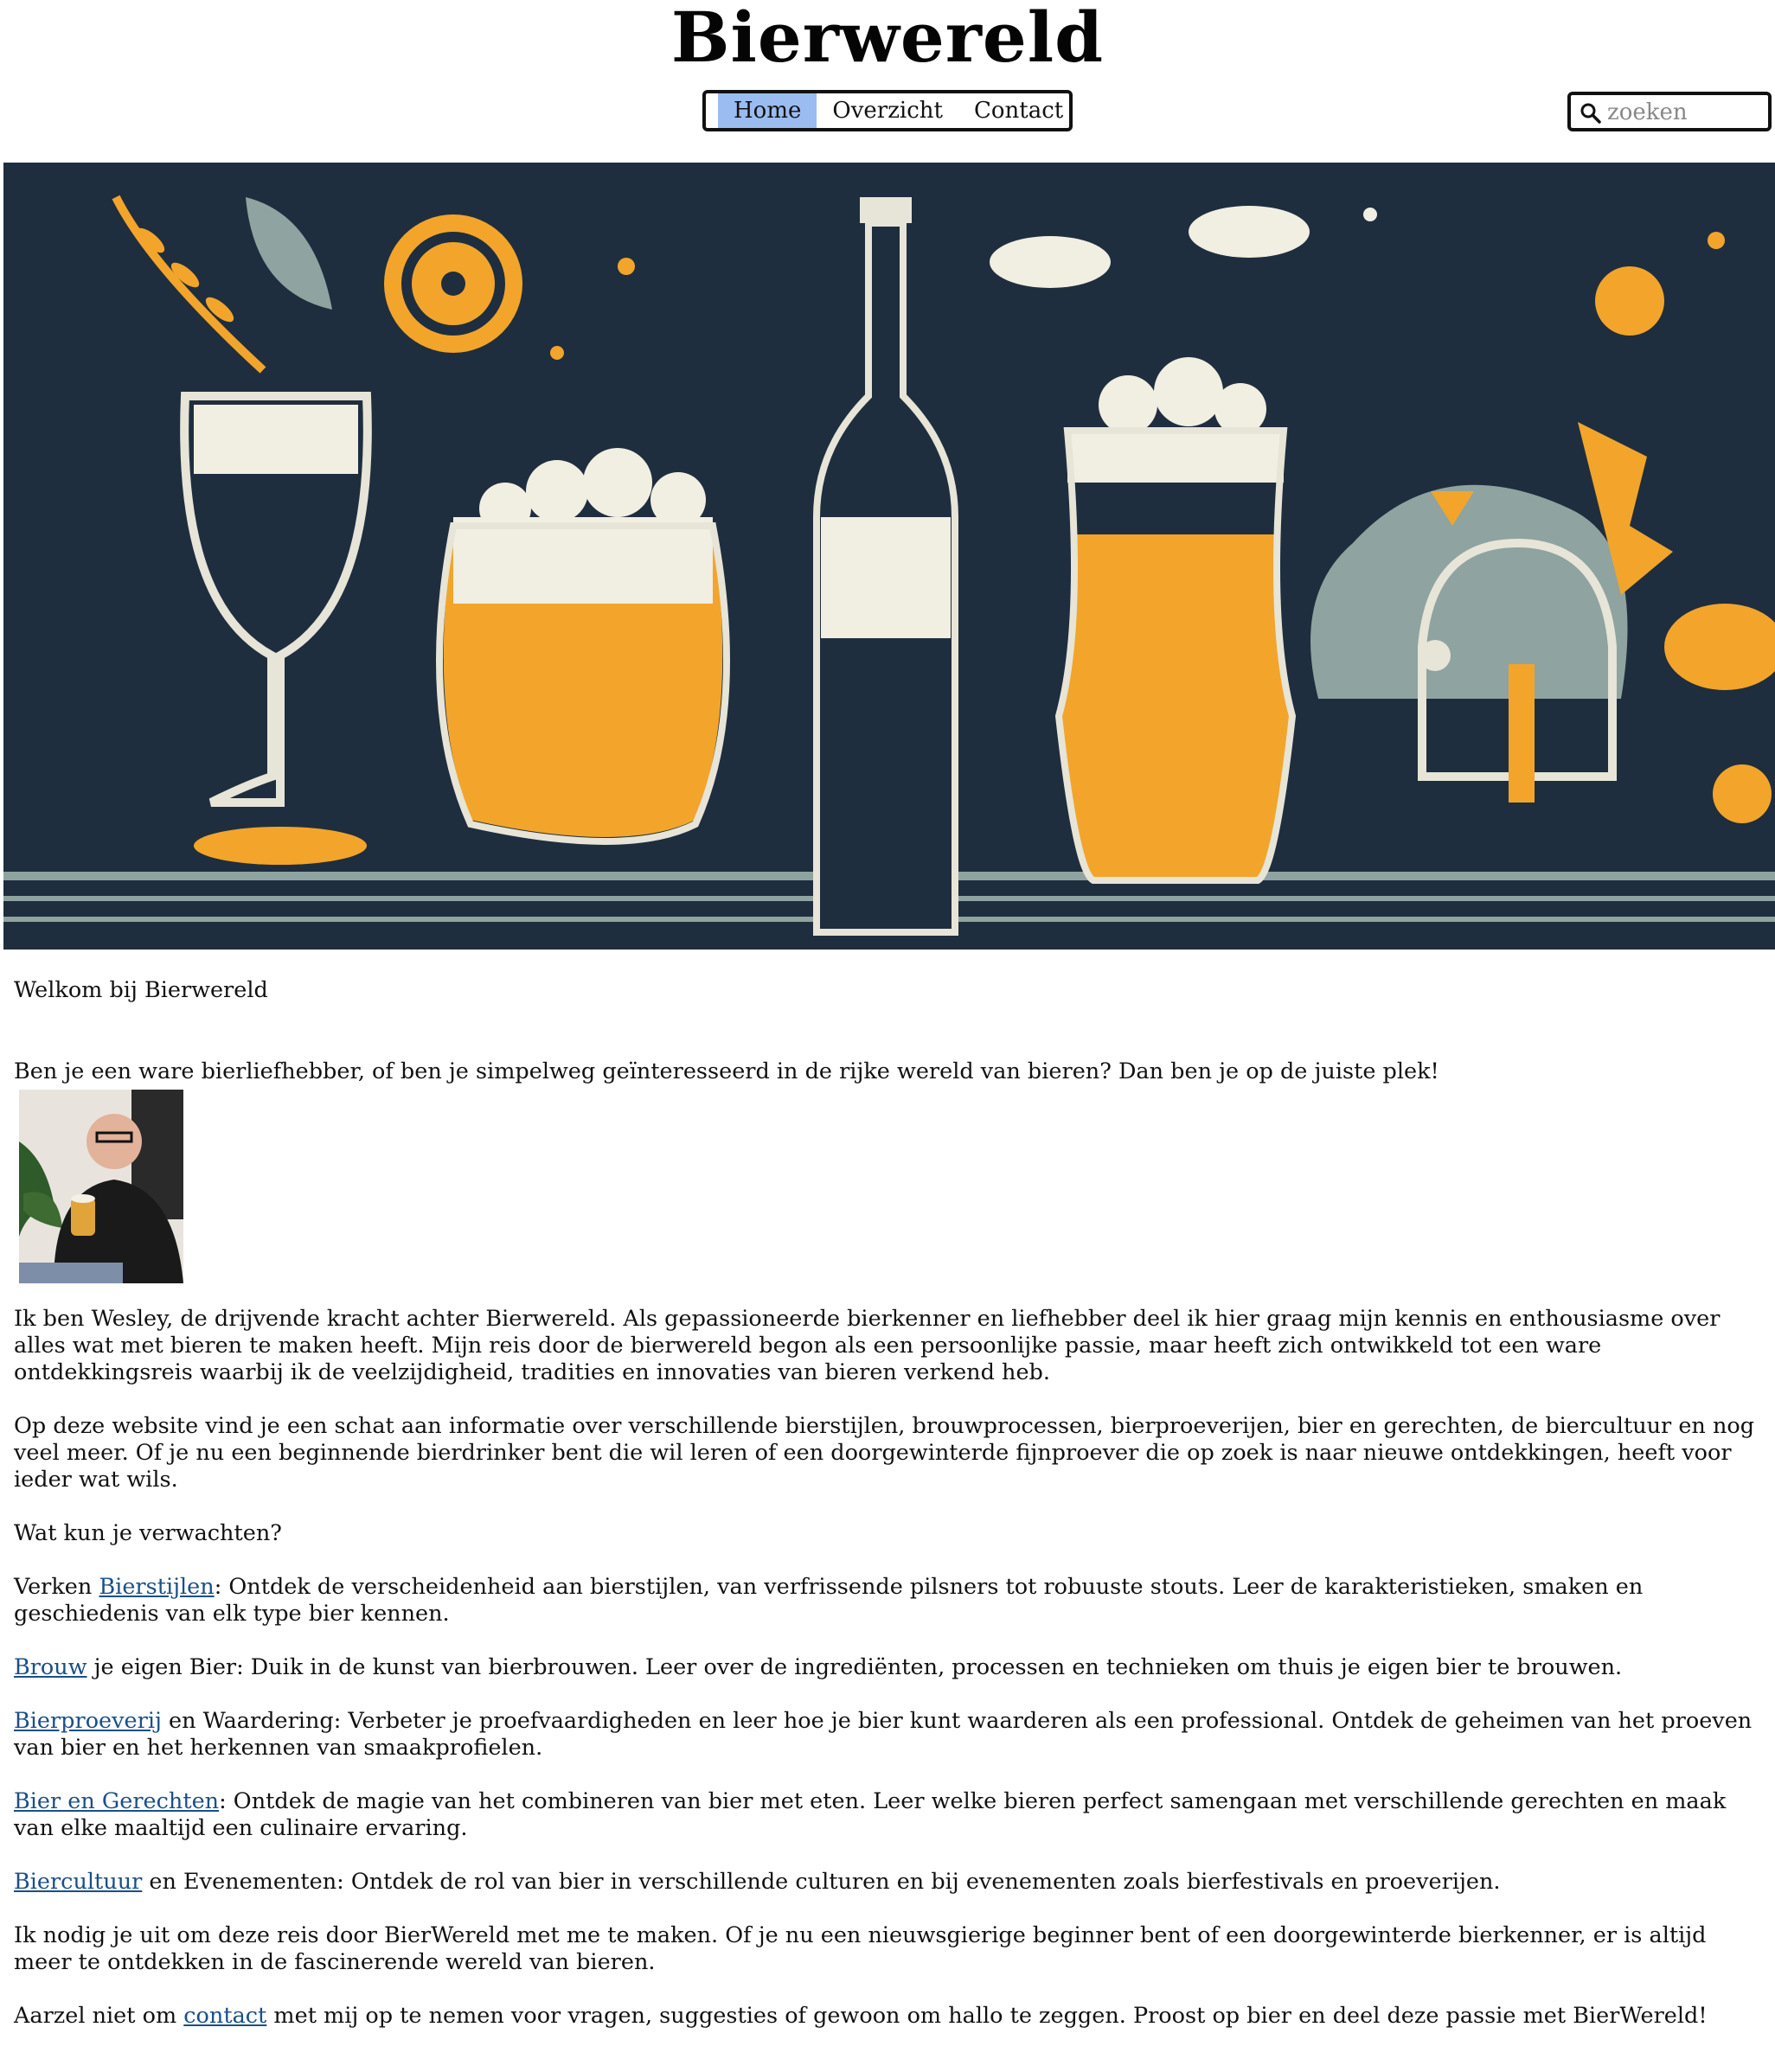 The image size is (1775, 2072). Describe the element at coordinates (141, 990) in the screenshot. I see `welcome-text: Welkom bij Bierwereld` at that location.